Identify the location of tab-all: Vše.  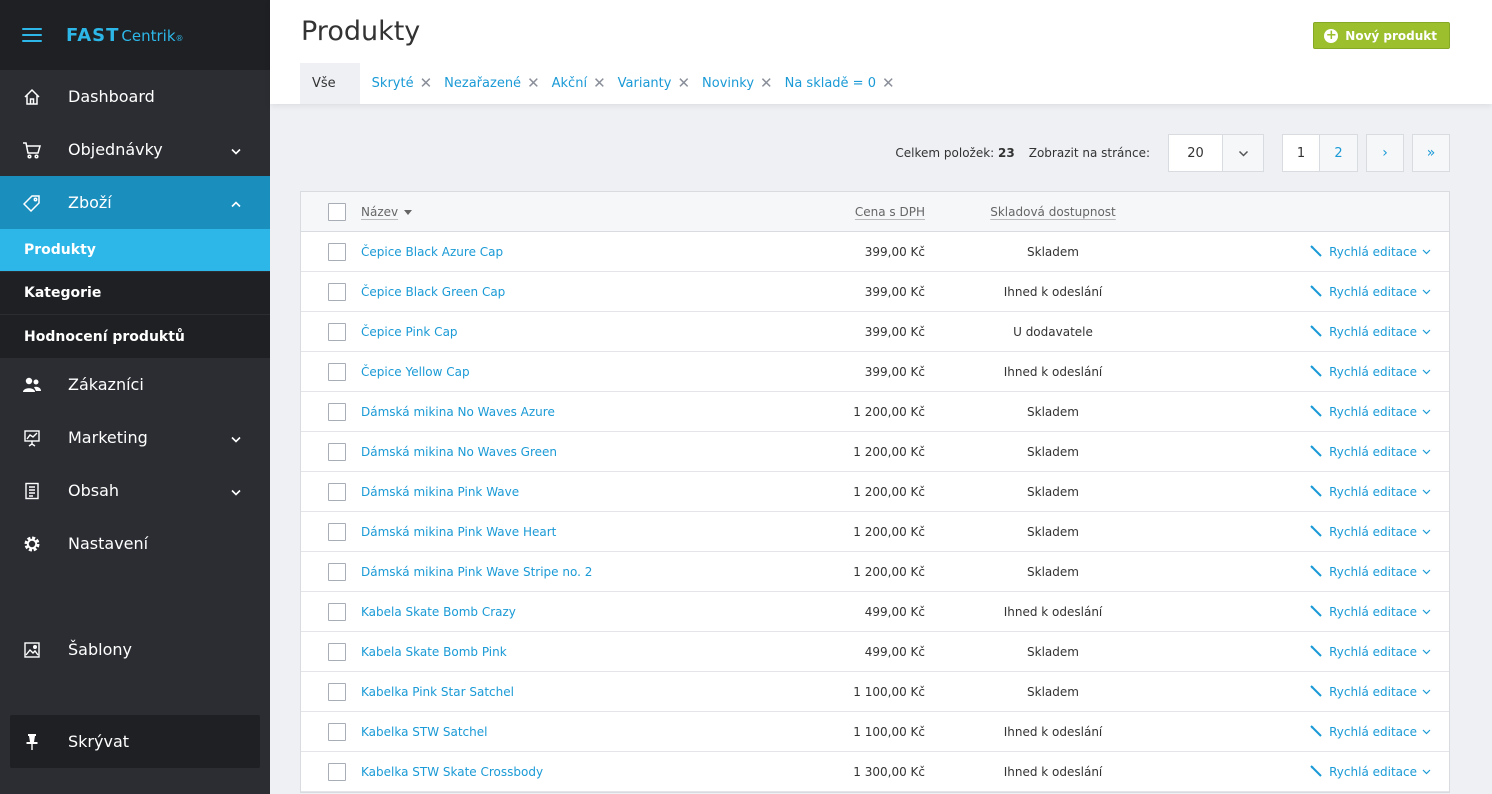
(330, 83).